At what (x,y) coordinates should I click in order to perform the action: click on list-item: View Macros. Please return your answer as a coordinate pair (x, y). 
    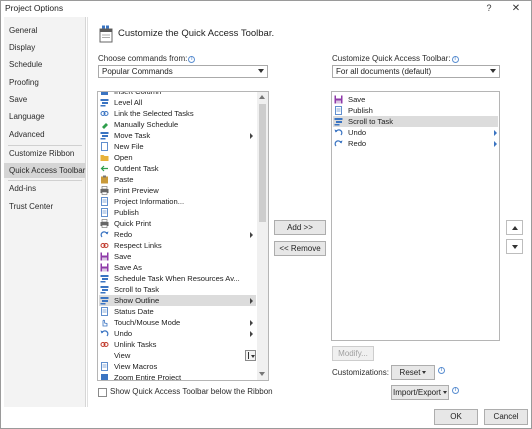
    Looking at the image, I should click on (177, 366).